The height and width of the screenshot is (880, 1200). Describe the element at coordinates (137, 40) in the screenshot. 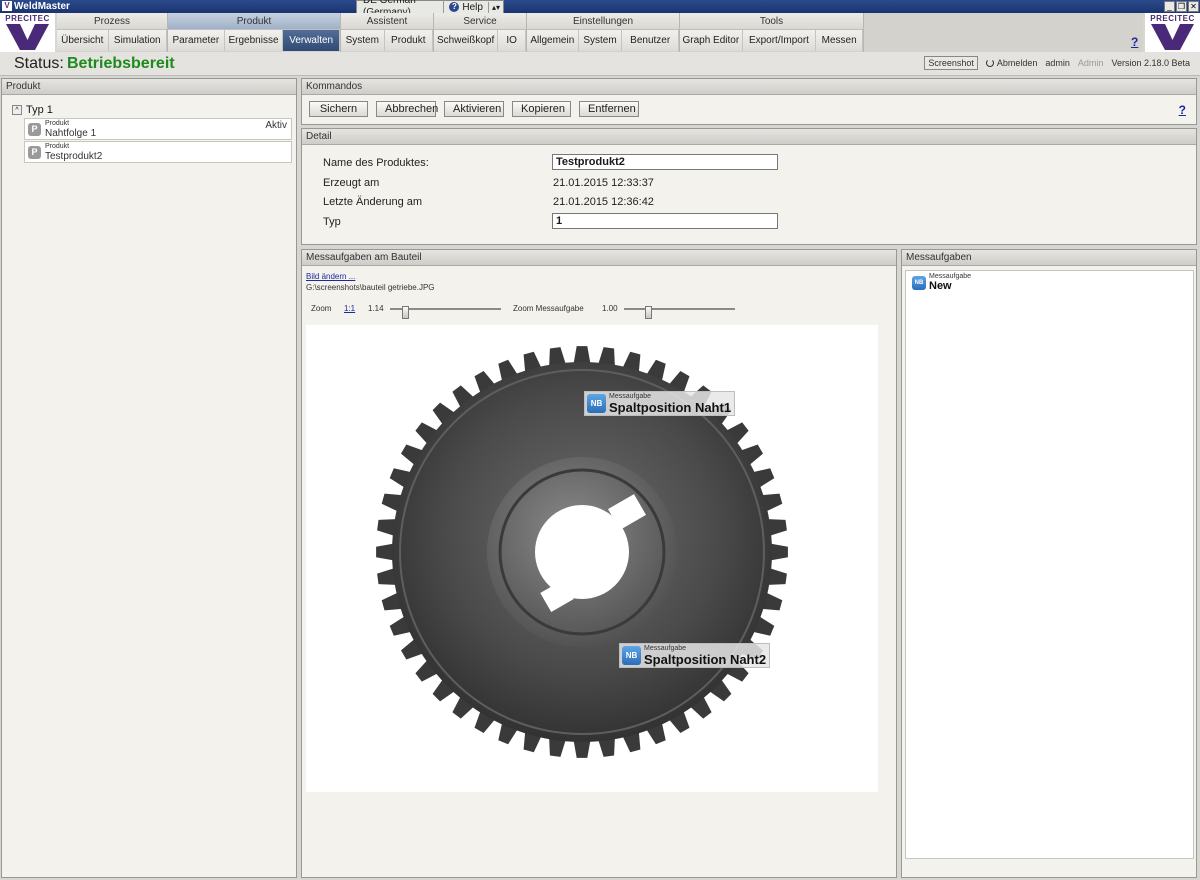

I see `menu-item-simulation: Simulation` at that location.